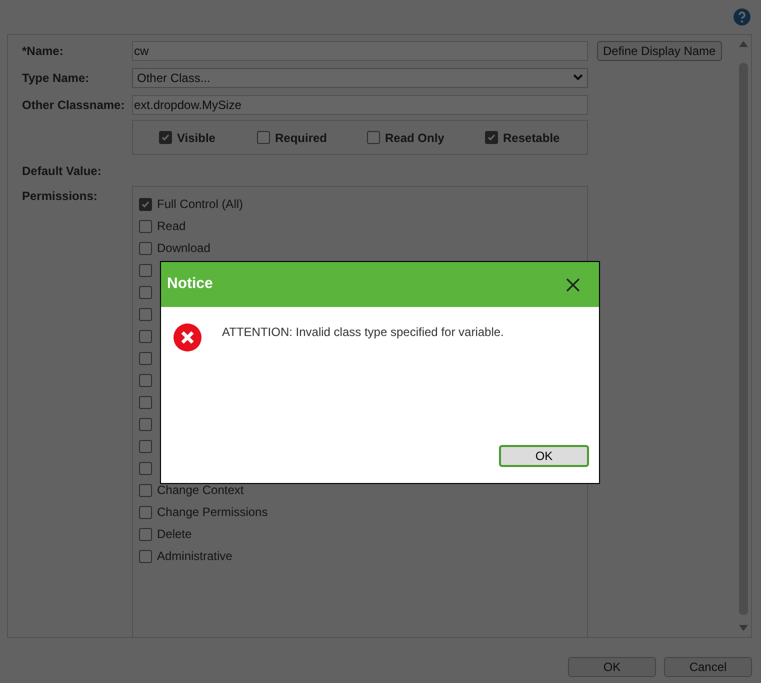  Describe the element at coordinates (659, 50) in the screenshot. I see `define-display-name-button: Define Display Name` at that location.